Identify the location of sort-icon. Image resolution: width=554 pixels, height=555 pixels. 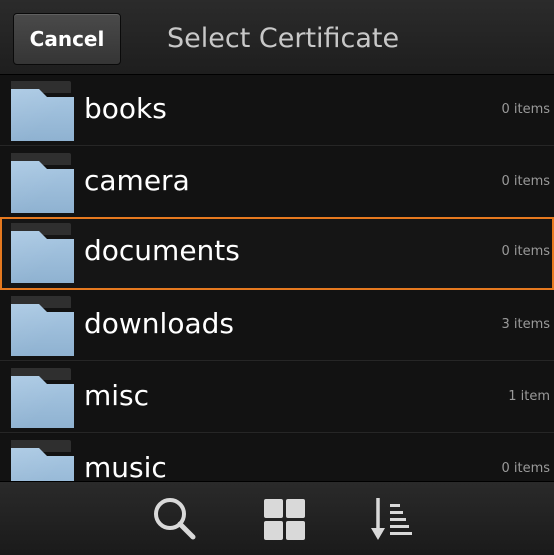
(391, 519).